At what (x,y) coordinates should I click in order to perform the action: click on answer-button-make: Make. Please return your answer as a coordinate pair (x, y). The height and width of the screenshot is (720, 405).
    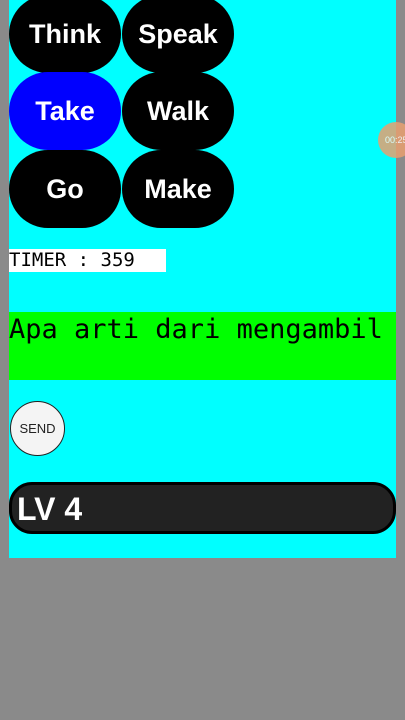
    Looking at the image, I should click on (178, 189).